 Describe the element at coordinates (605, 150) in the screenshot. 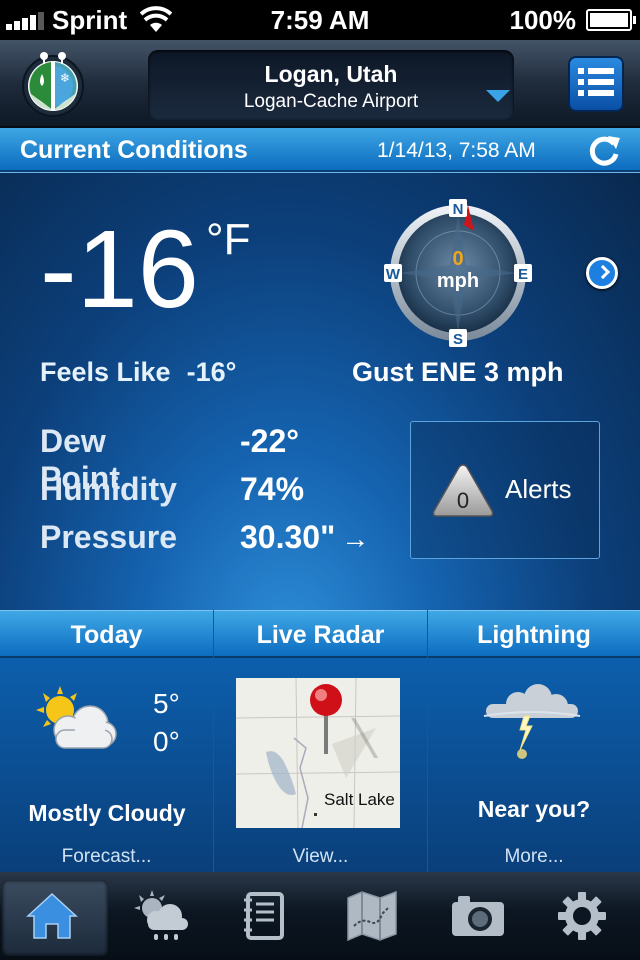

I see `refresh-icon` at that location.